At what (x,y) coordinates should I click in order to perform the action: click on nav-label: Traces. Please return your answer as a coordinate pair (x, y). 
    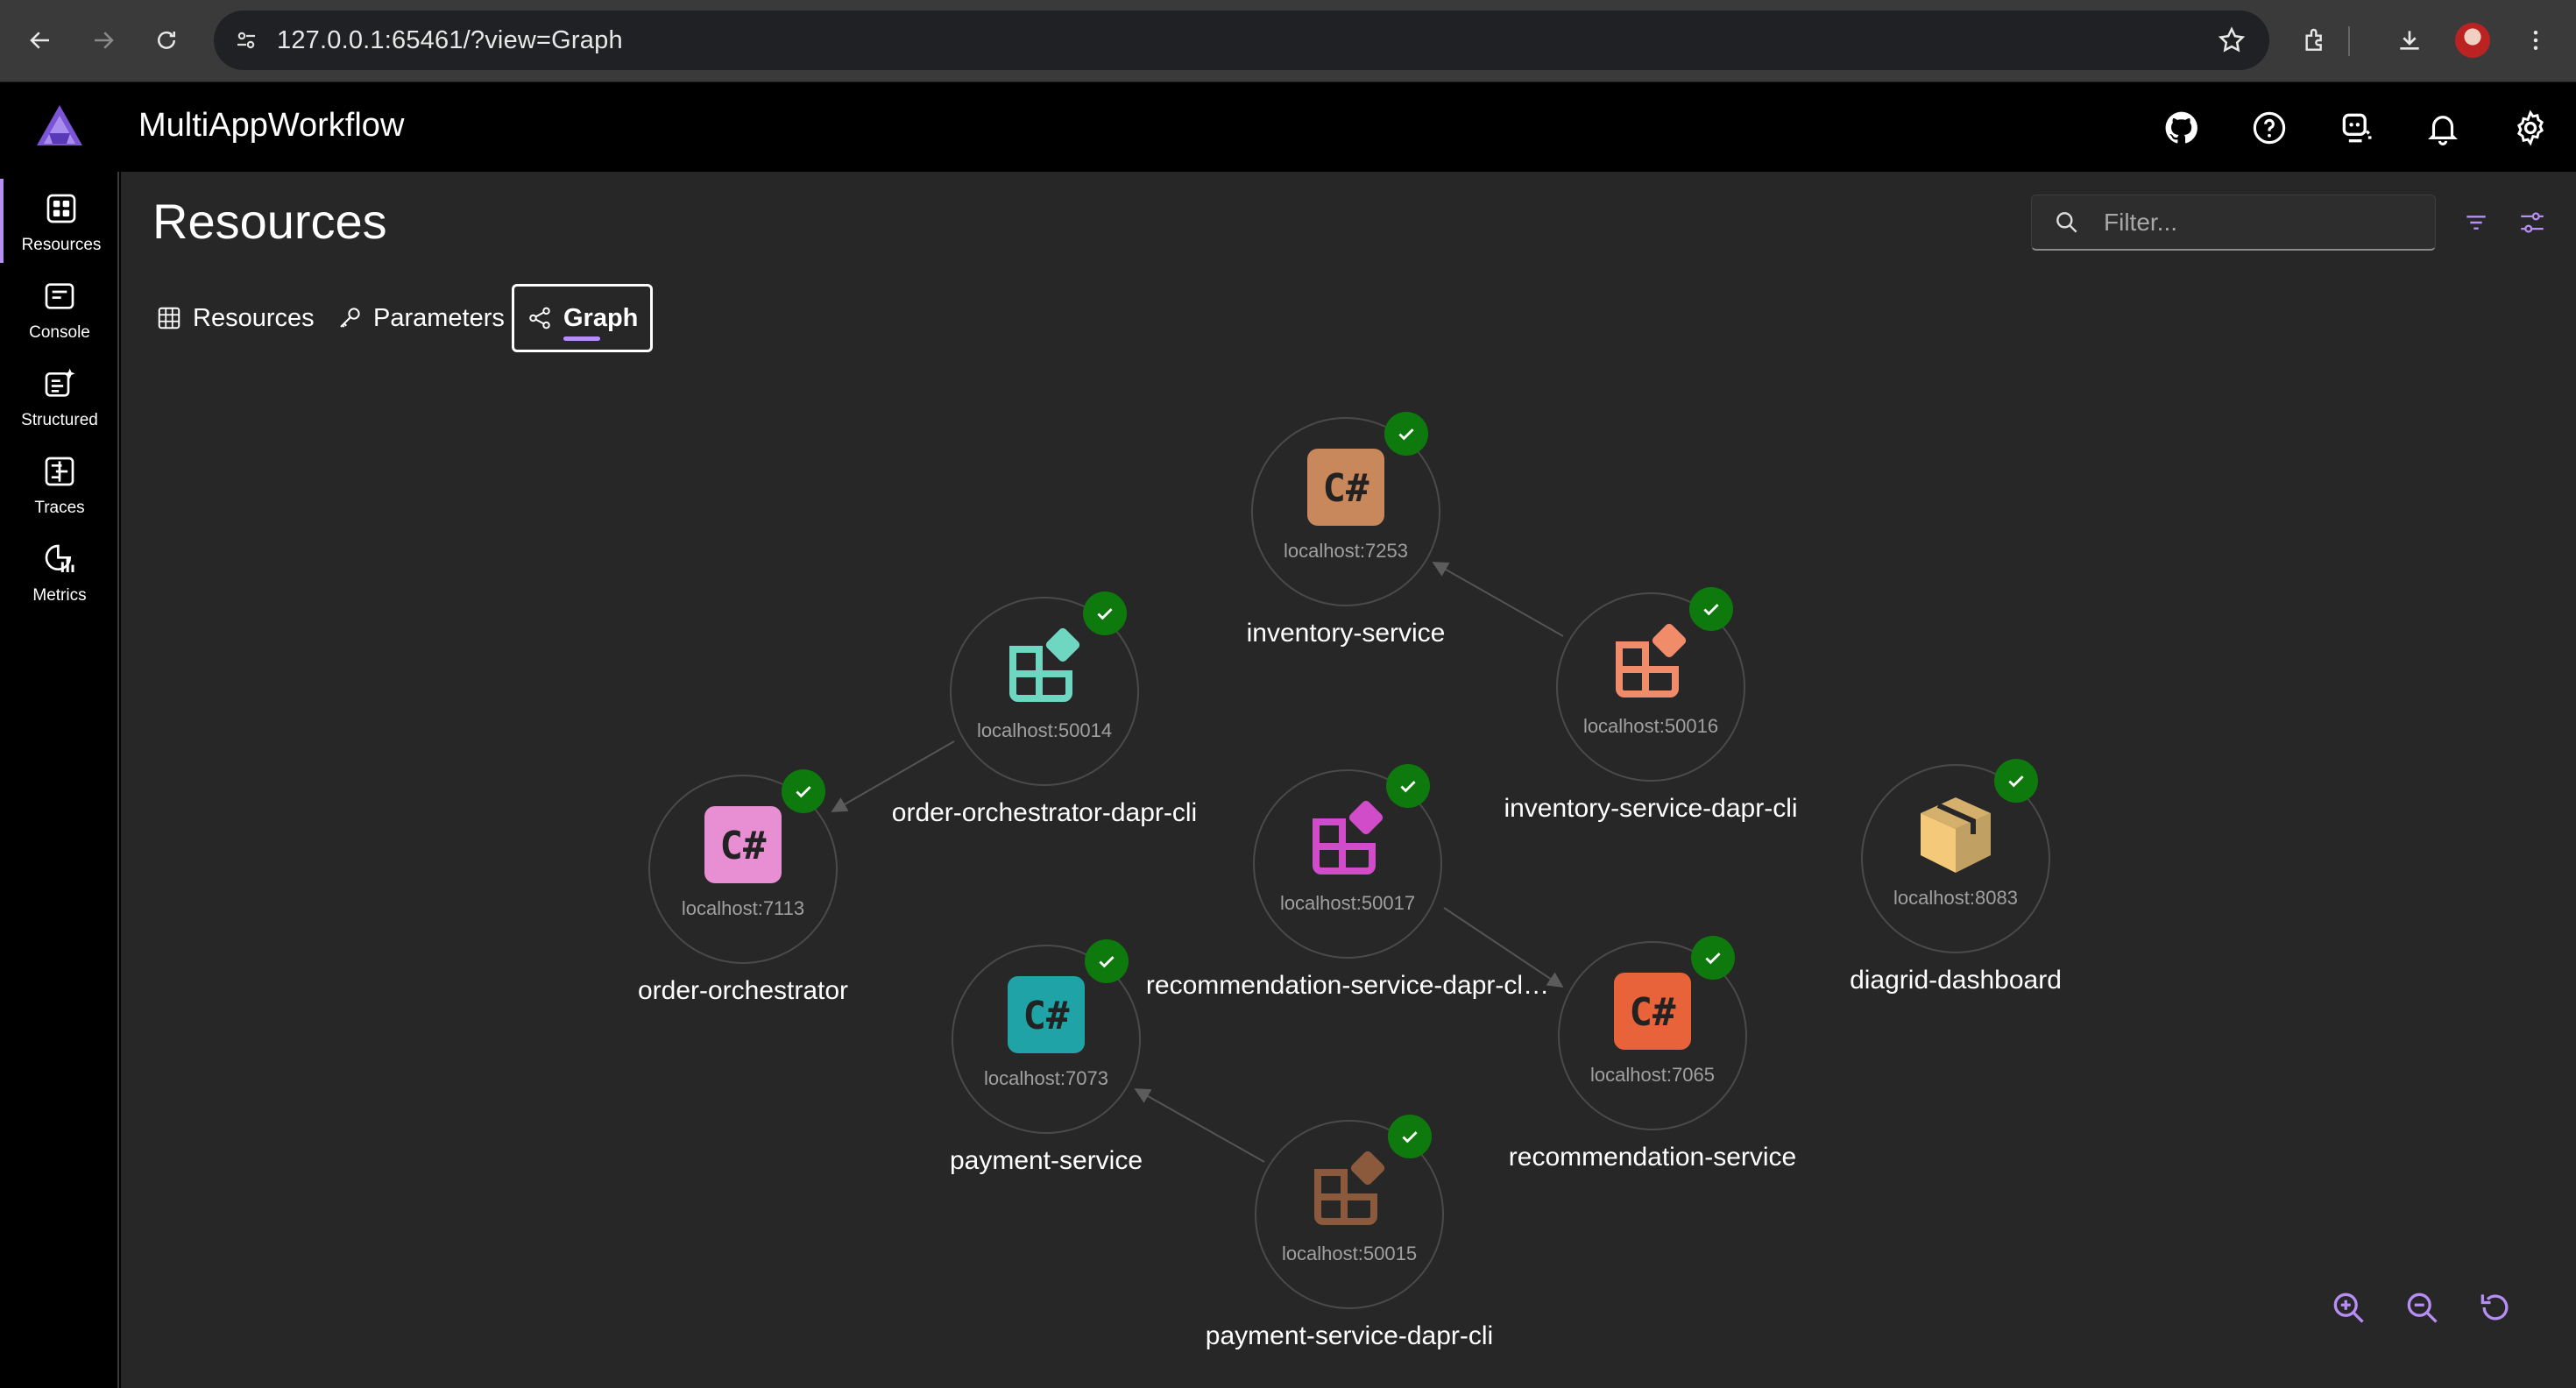
    Looking at the image, I should click on (59, 508).